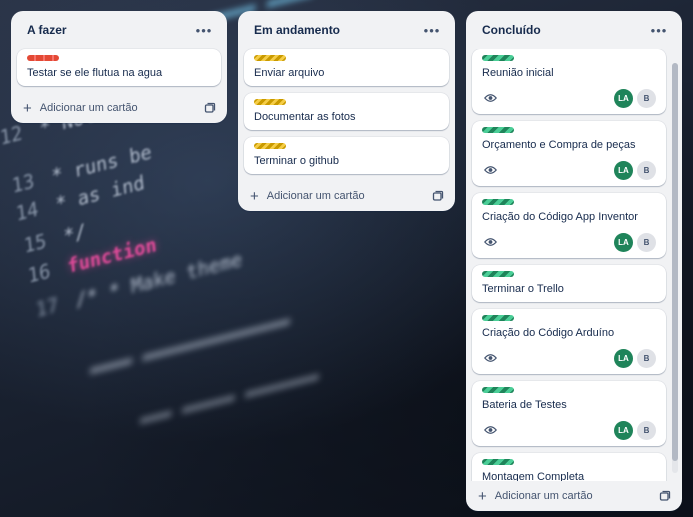  I want to click on card: Reunião inicial LA B, so click(569, 81).